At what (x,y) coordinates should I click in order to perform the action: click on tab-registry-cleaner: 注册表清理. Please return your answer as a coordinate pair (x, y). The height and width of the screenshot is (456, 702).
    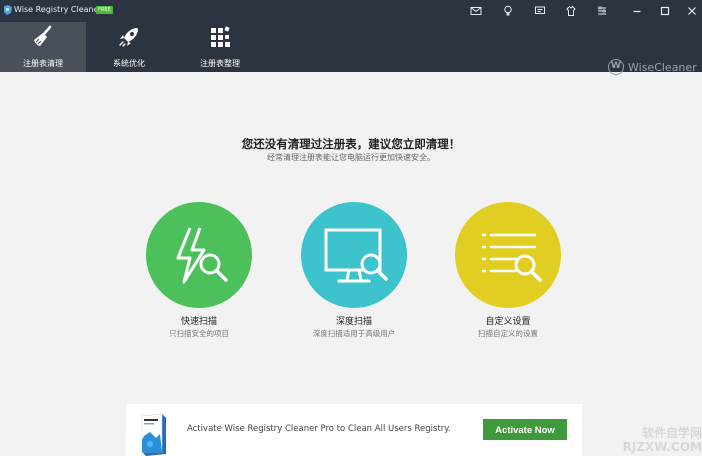
    Looking at the image, I should click on (43, 47).